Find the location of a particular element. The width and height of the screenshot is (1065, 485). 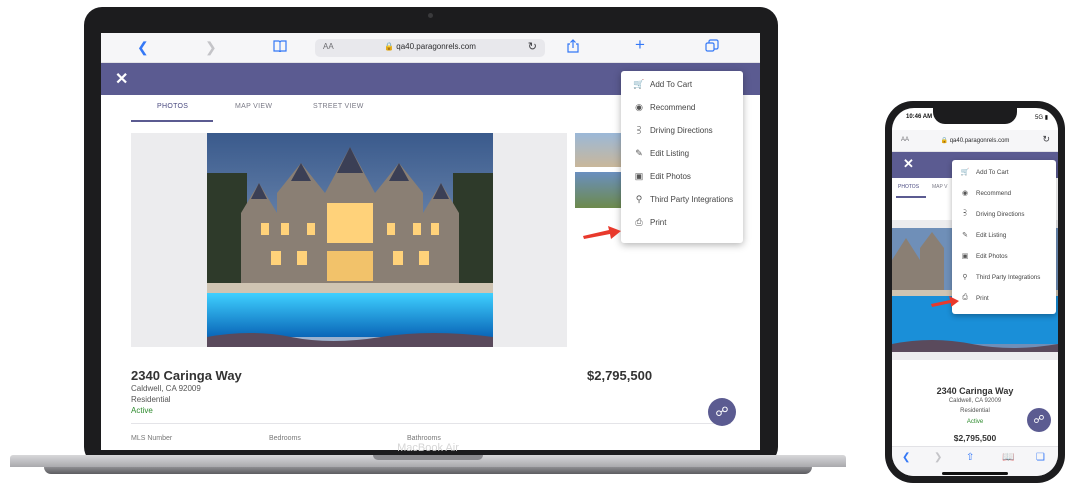

laptop-base: MacBook Air is located at coordinates (428, 463).